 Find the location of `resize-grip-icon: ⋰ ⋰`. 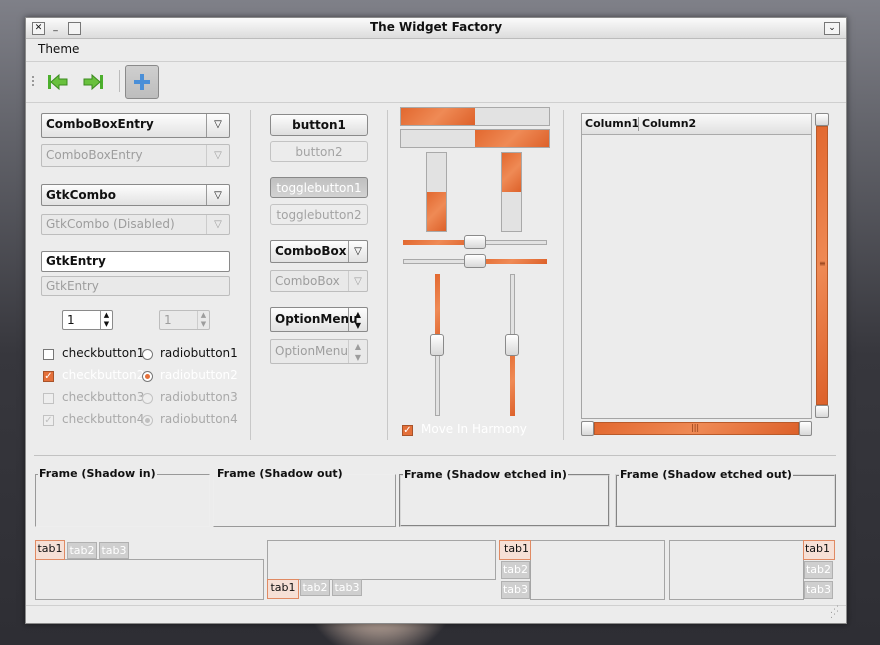

resize-grip-icon: ⋰ ⋰ is located at coordinates (836, 613).